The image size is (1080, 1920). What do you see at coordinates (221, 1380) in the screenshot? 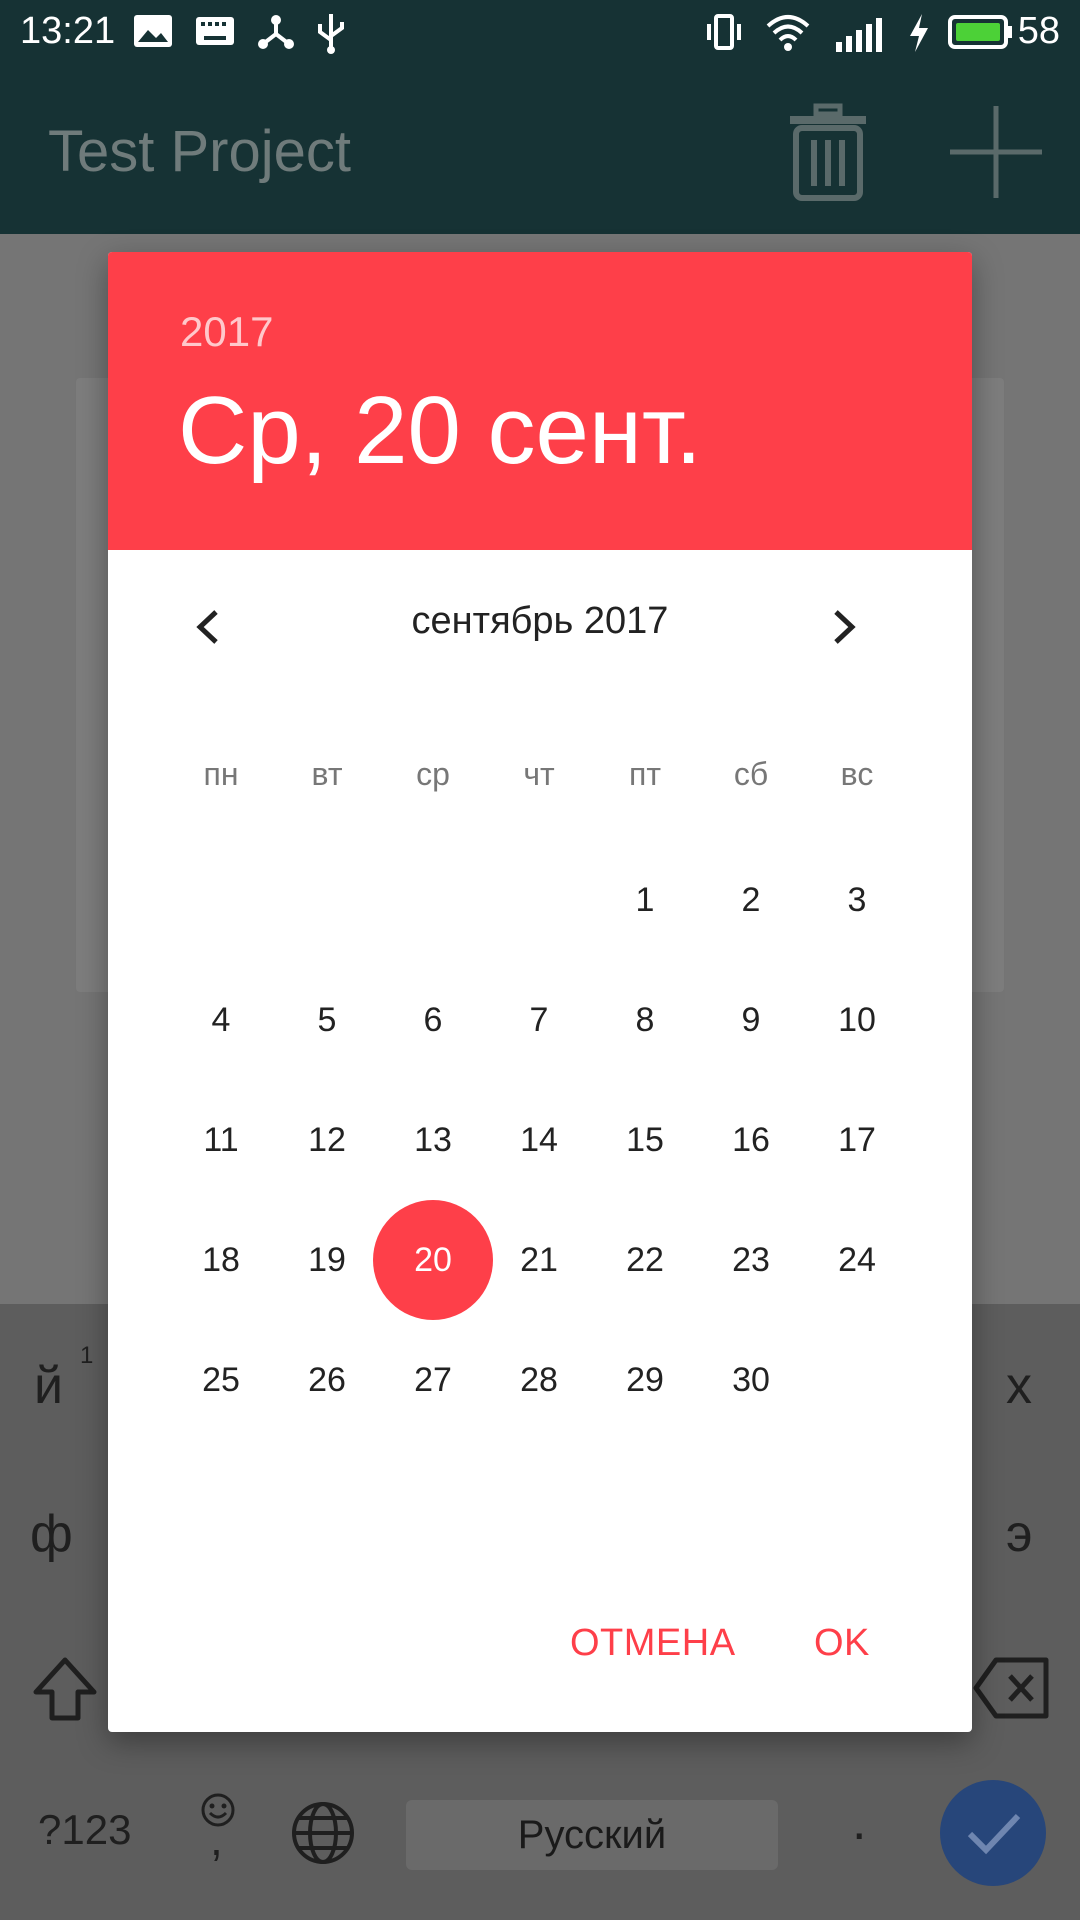
I see `day-cell: 25` at bounding box center [221, 1380].